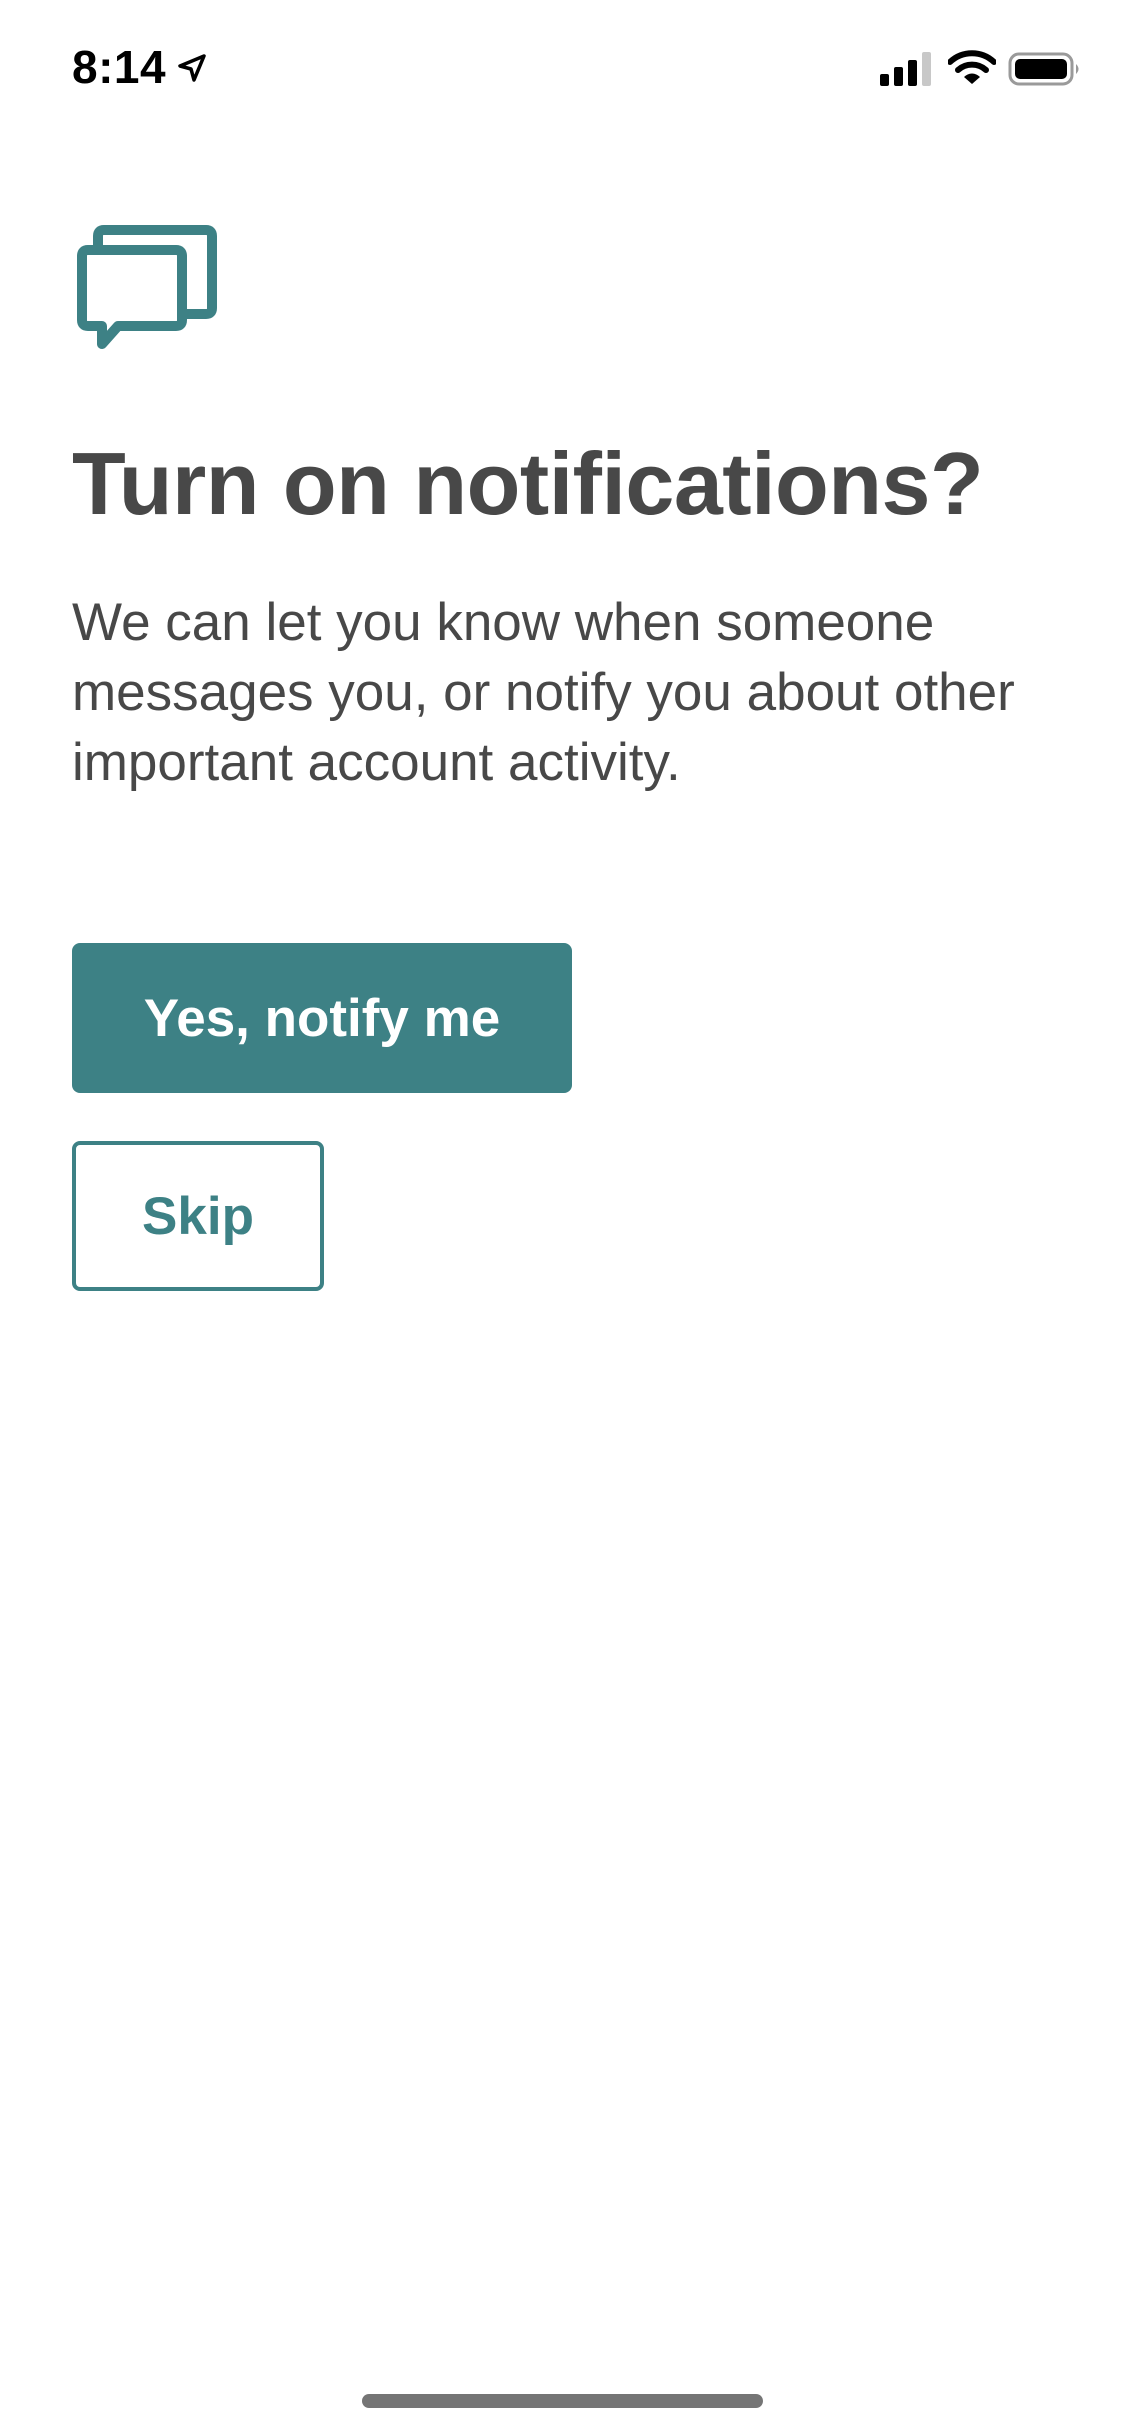 The height and width of the screenshot is (2436, 1125). What do you see at coordinates (972, 68) in the screenshot?
I see `wifi-icon` at bounding box center [972, 68].